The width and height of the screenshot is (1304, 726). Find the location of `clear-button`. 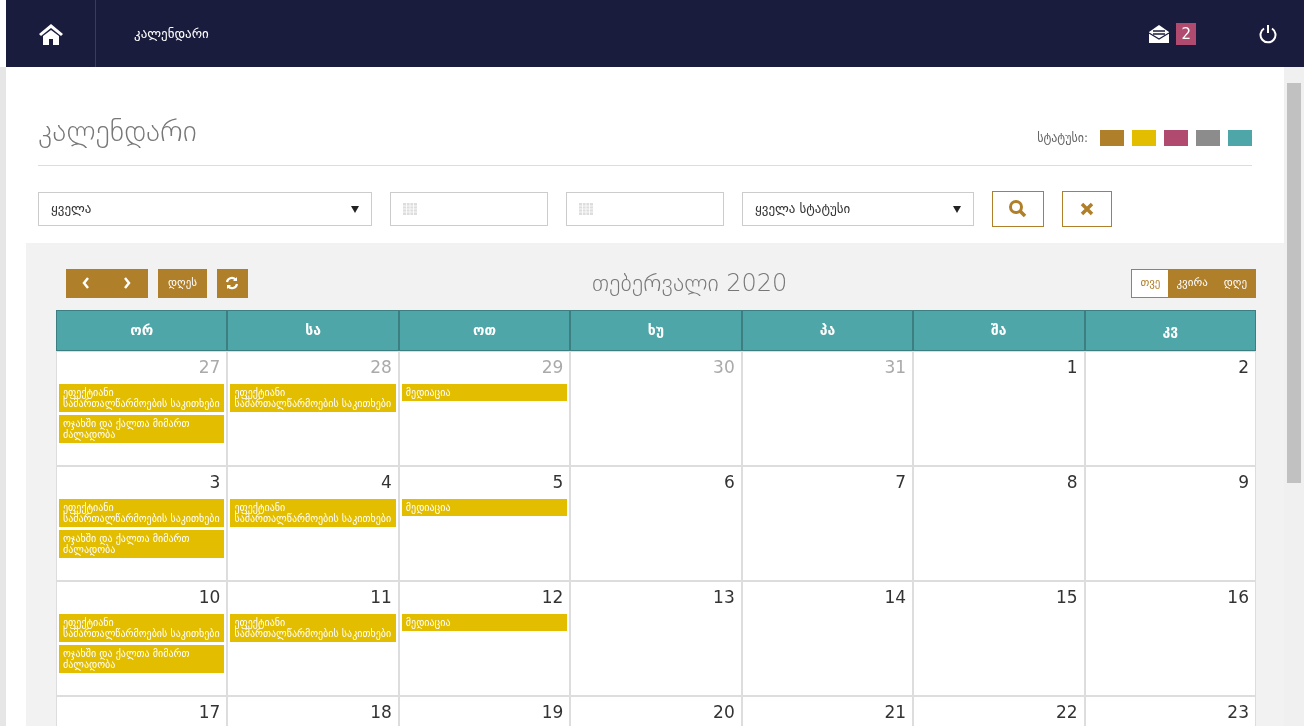

clear-button is located at coordinates (1087, 209).